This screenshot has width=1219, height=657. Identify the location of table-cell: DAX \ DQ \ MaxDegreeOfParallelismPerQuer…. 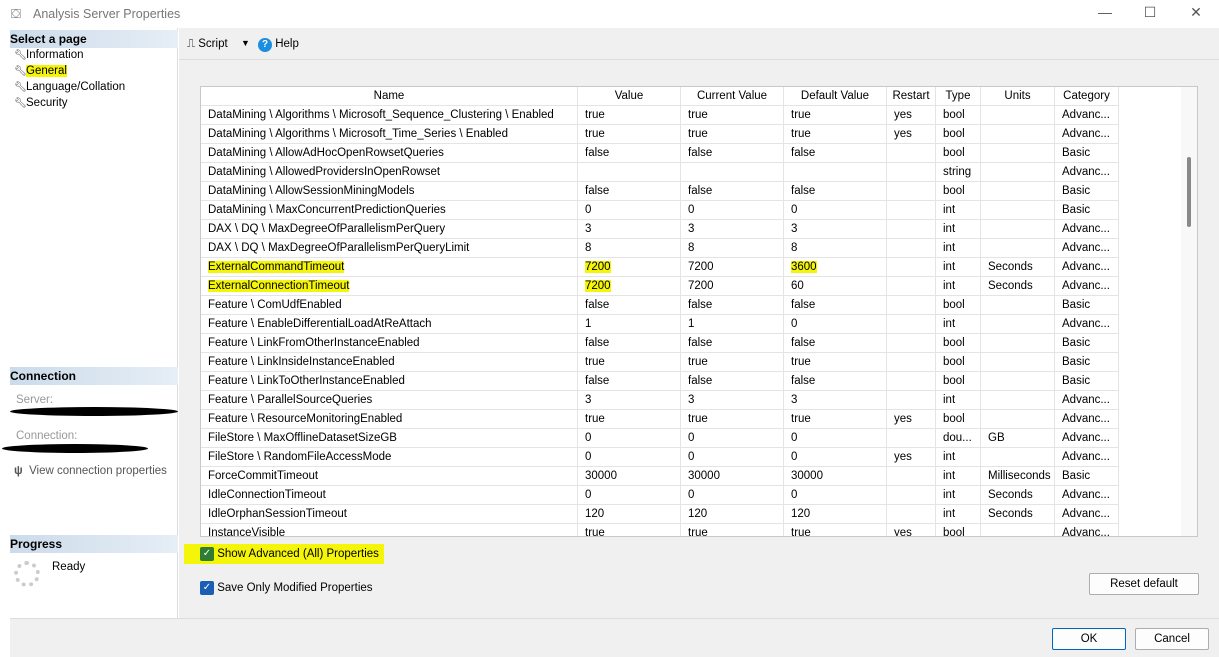
(389, 248).